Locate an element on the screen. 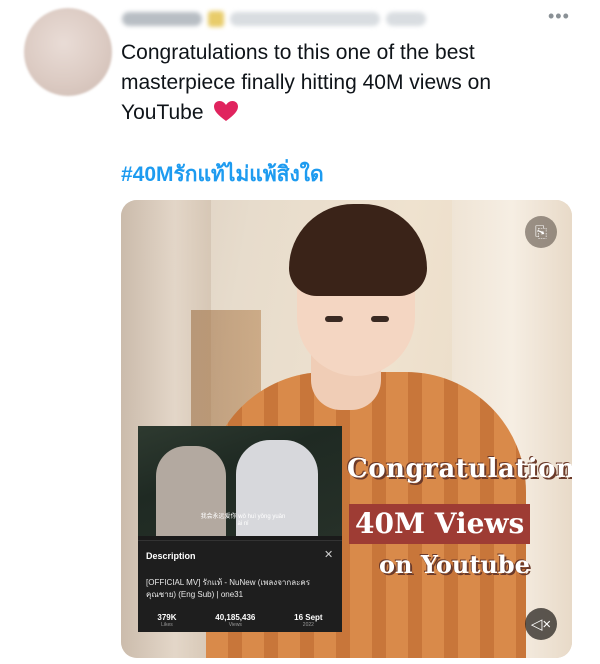 The width and height of the screenshot is (600, 664). video-stats: 379K Likes 40,185,436 Views 16 Sept 2022 is located at coordinates (240, 620).